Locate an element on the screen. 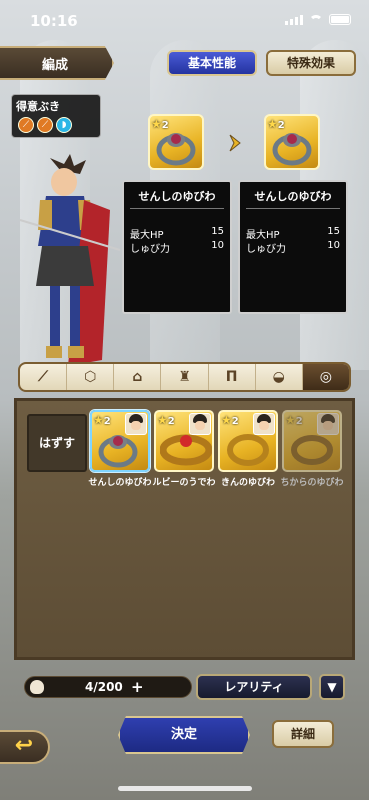 This screenshot has width=369, height=800. current-equipment-slot: ★2 is located at coordinates (176, 142).